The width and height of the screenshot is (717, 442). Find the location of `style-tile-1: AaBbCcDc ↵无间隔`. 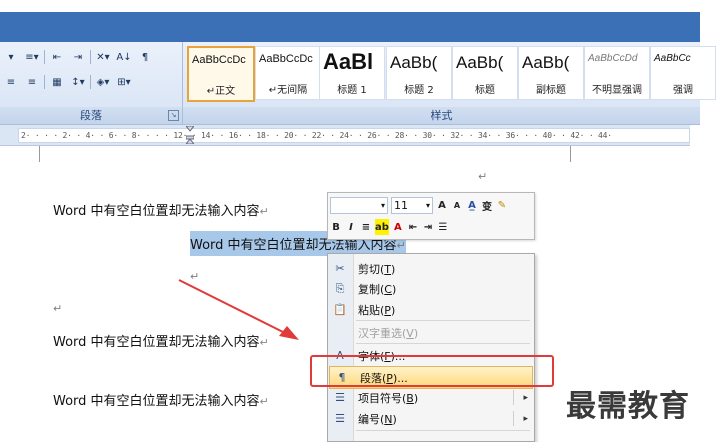

style-tile-1: AaBbCcDc ↵无间隔 is located at coordinates (288, 73).